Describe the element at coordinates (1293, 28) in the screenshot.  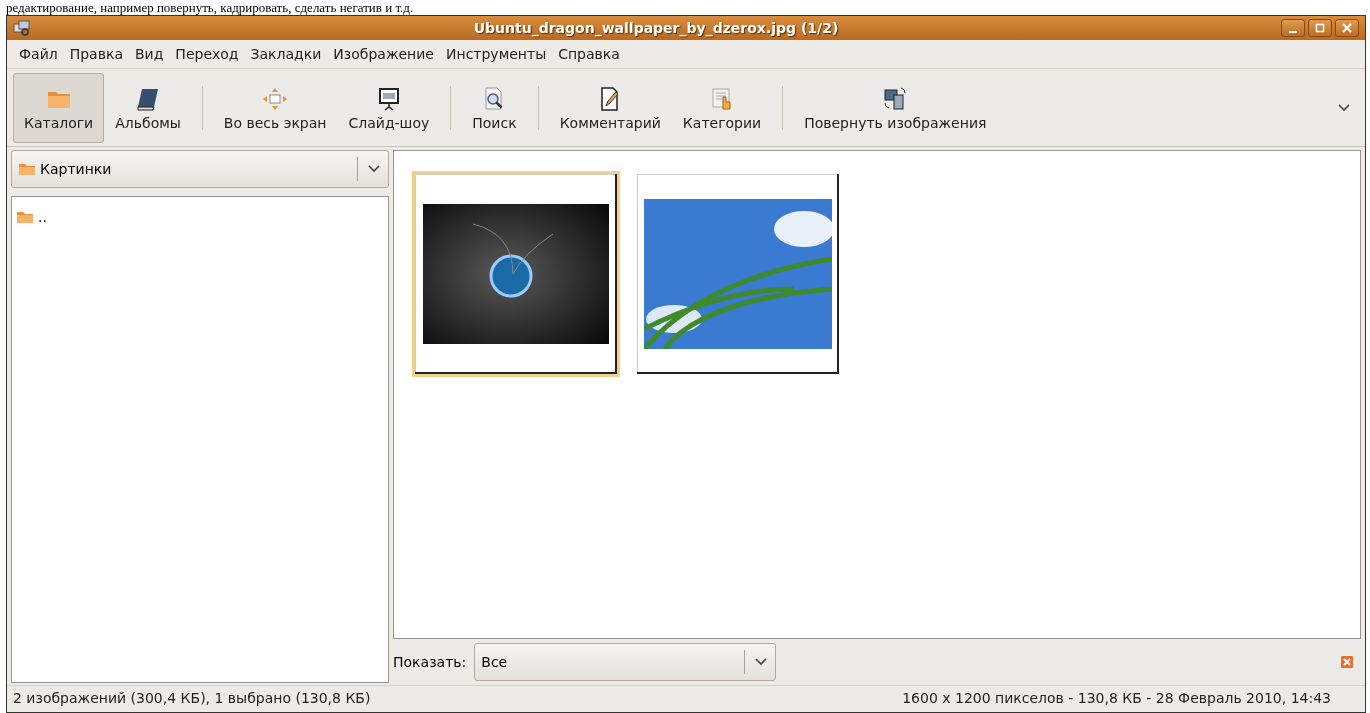
I see `minimize-button` at that location.